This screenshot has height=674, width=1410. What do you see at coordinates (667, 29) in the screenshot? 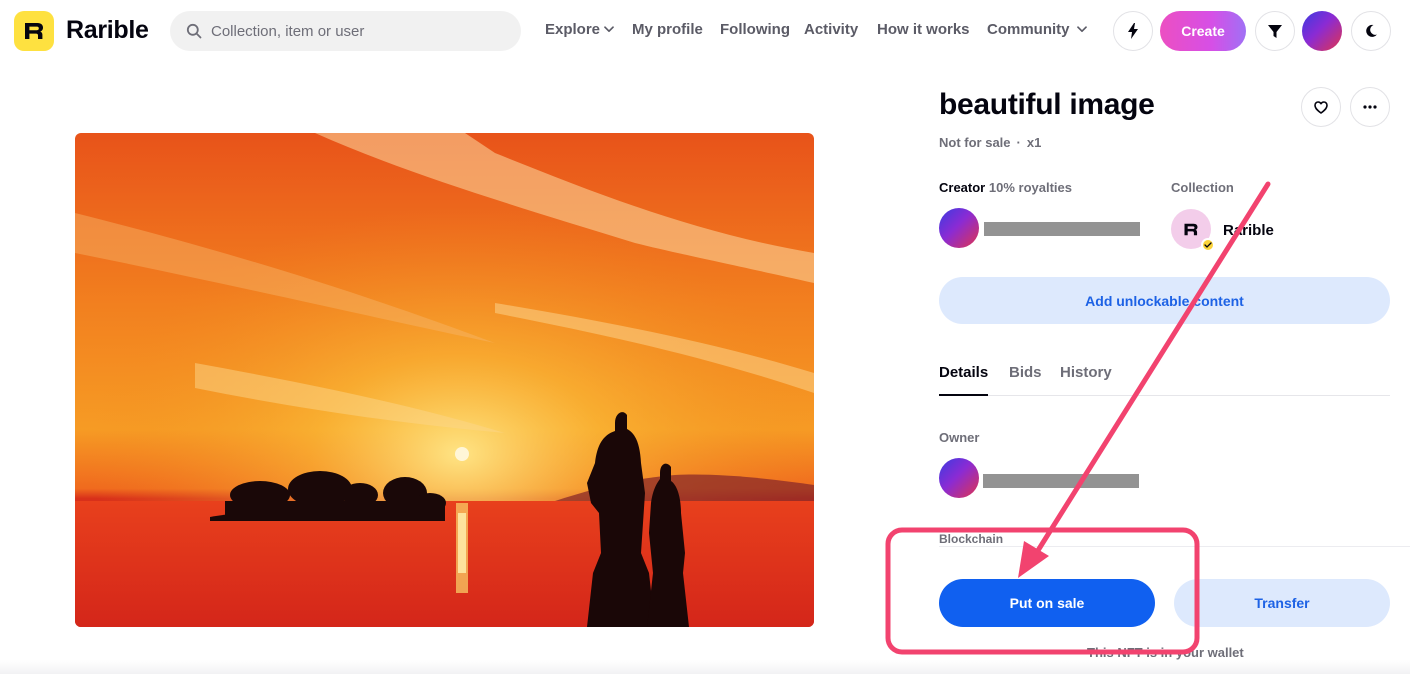
I see `nav-my-profile: My profile` at bounding box center [667, 29].